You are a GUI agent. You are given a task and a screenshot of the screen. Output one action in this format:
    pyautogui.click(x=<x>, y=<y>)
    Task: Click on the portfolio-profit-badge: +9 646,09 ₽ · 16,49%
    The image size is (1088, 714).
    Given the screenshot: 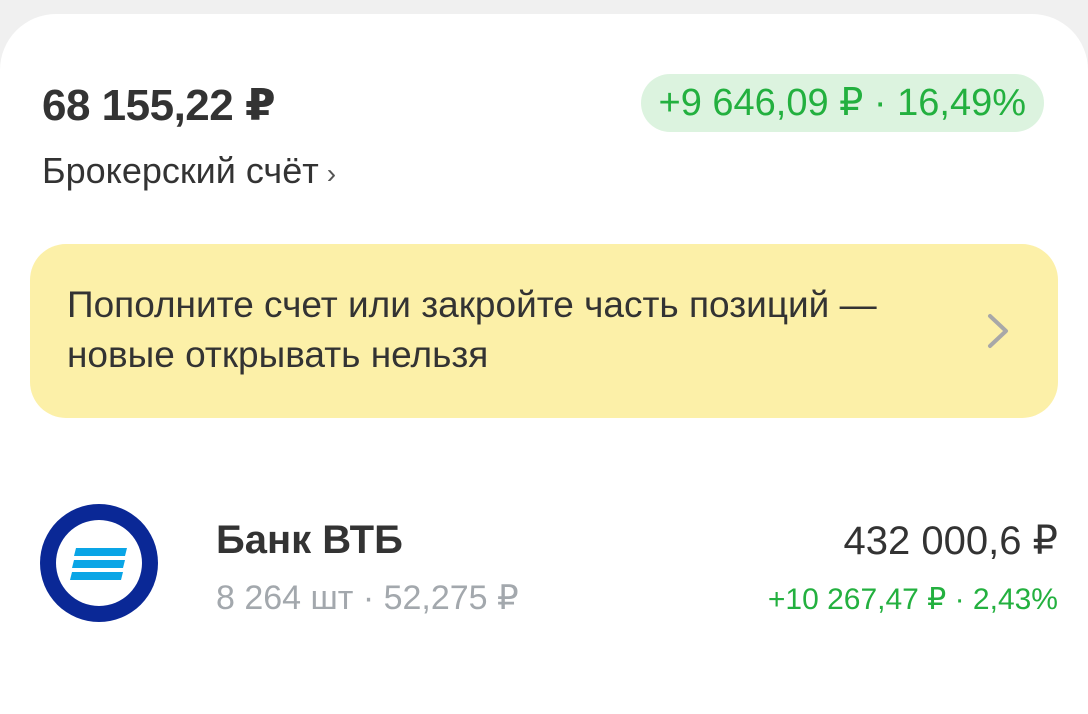 What is the action you would take?
    pyautogui.click(x=842, y=103)
    